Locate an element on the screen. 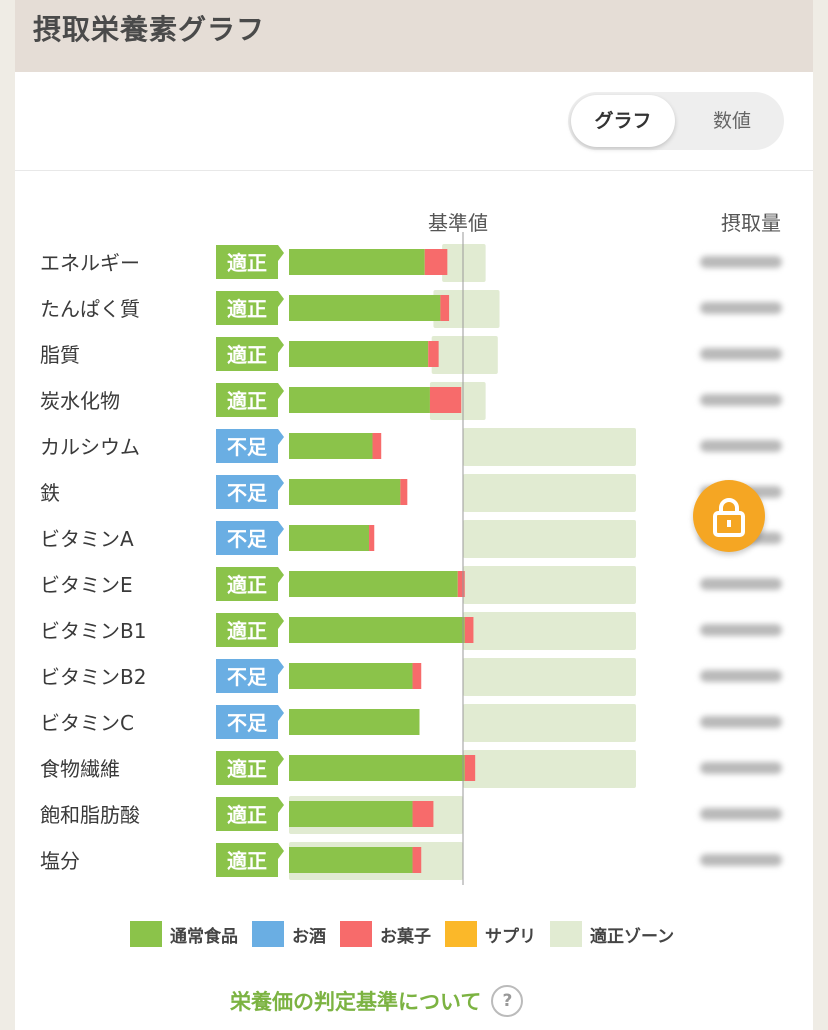  legend-item: サプリ is located at coordinates (490, 934).